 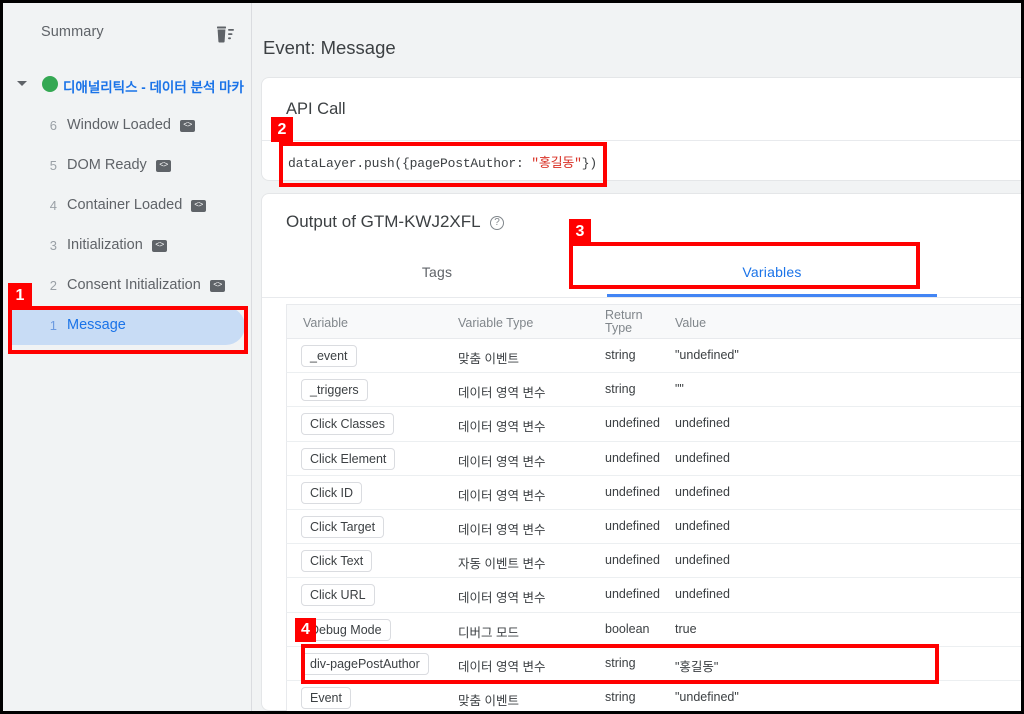 I want to click on tab-variables: Variables, so click(x=772, y=273).